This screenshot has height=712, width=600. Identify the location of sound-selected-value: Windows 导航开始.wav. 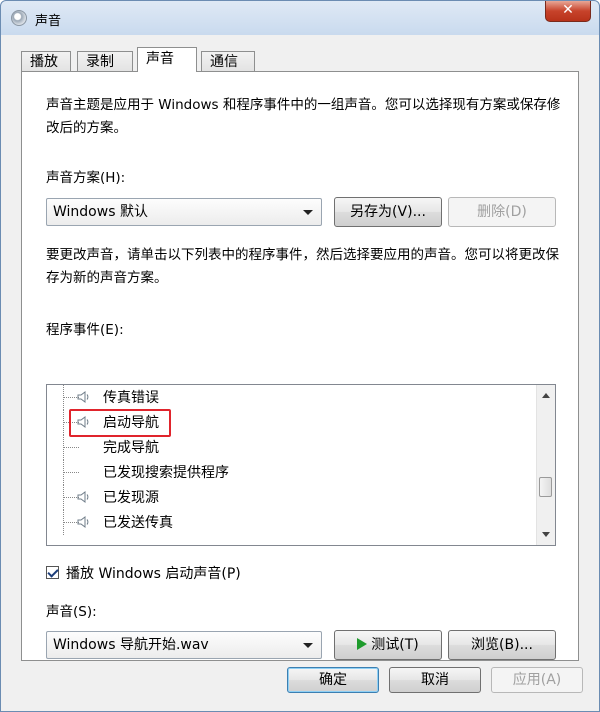
(131, 645).